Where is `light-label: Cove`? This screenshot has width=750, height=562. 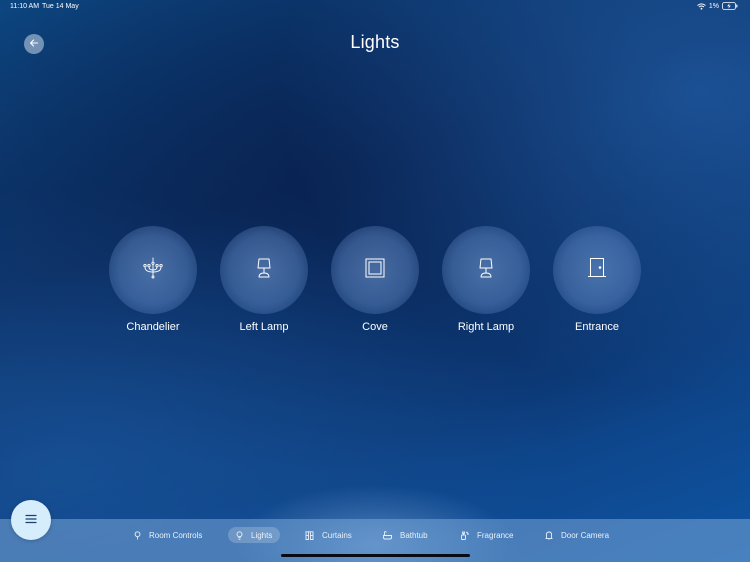
light-label: Cove is located at coordinates (375, 327).